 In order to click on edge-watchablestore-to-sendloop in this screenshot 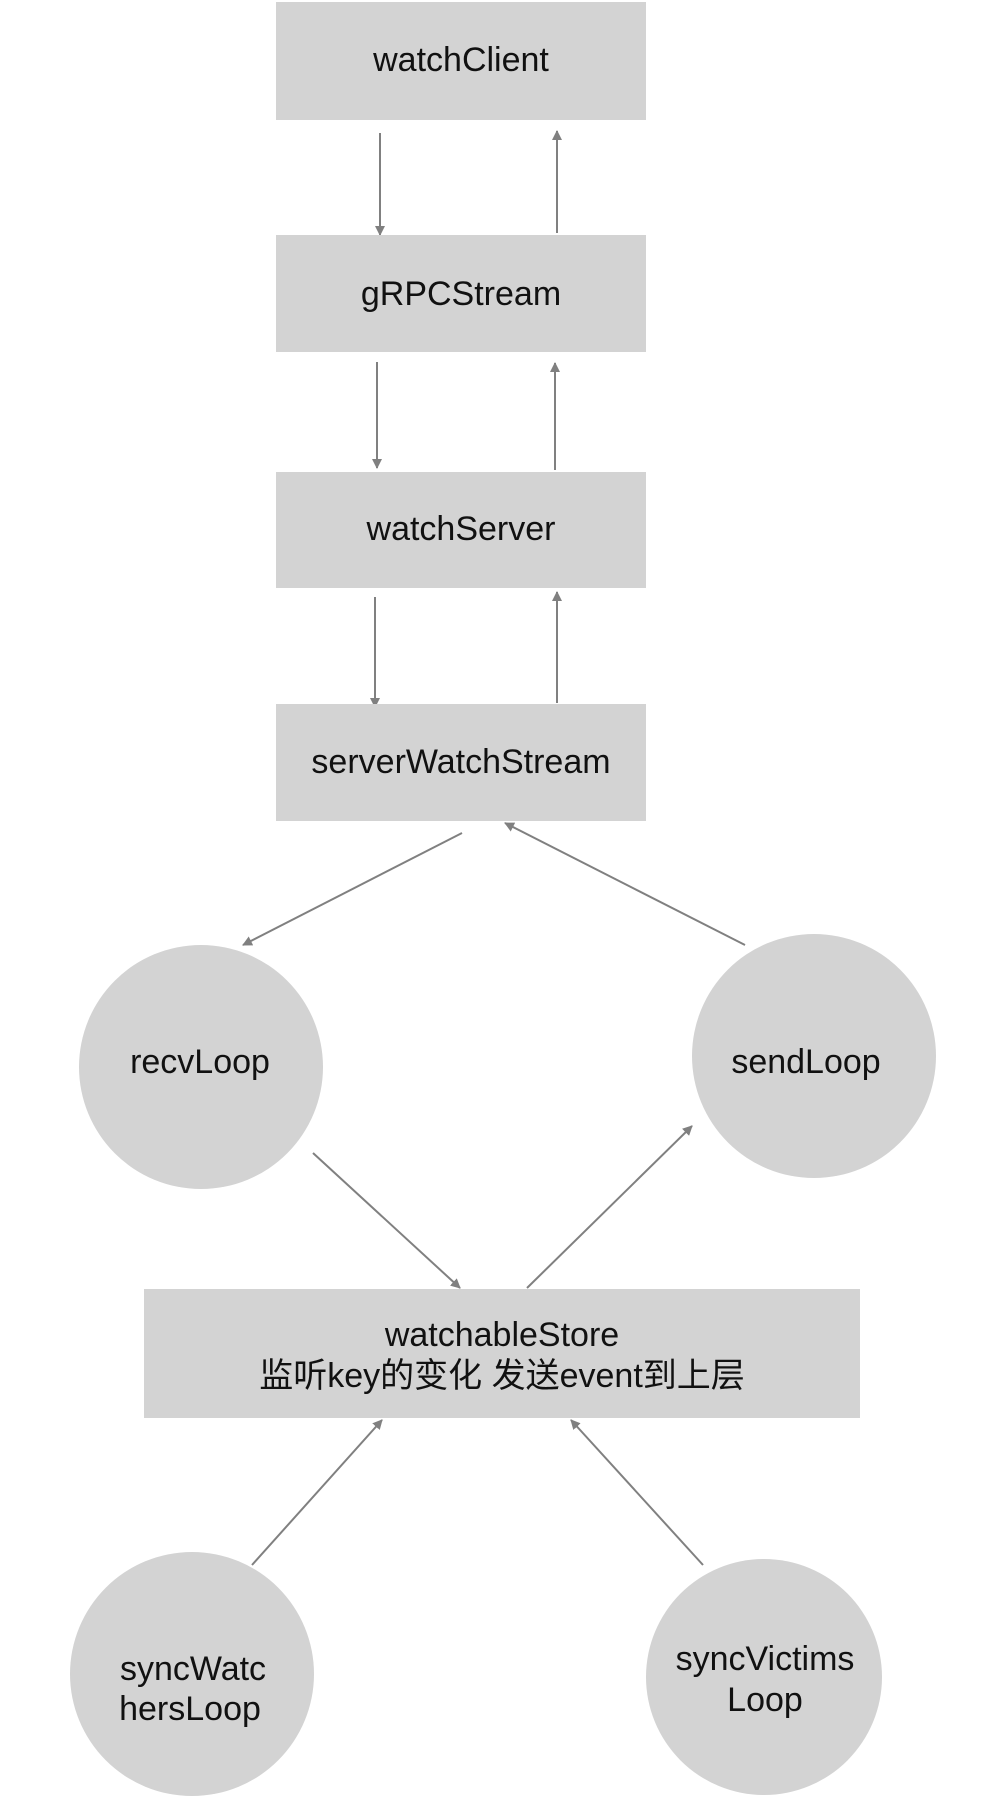, I will do `click(609, 1207)`.